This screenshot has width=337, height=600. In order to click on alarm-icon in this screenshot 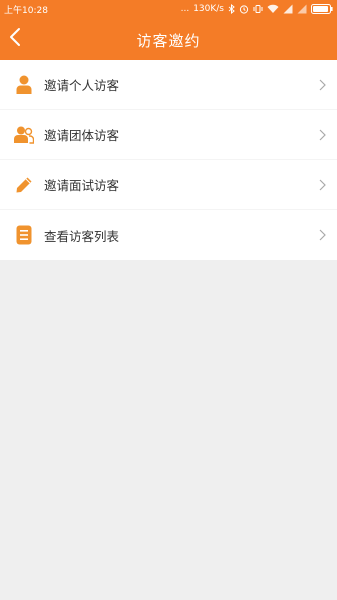, I will do `click(244, 9)`.